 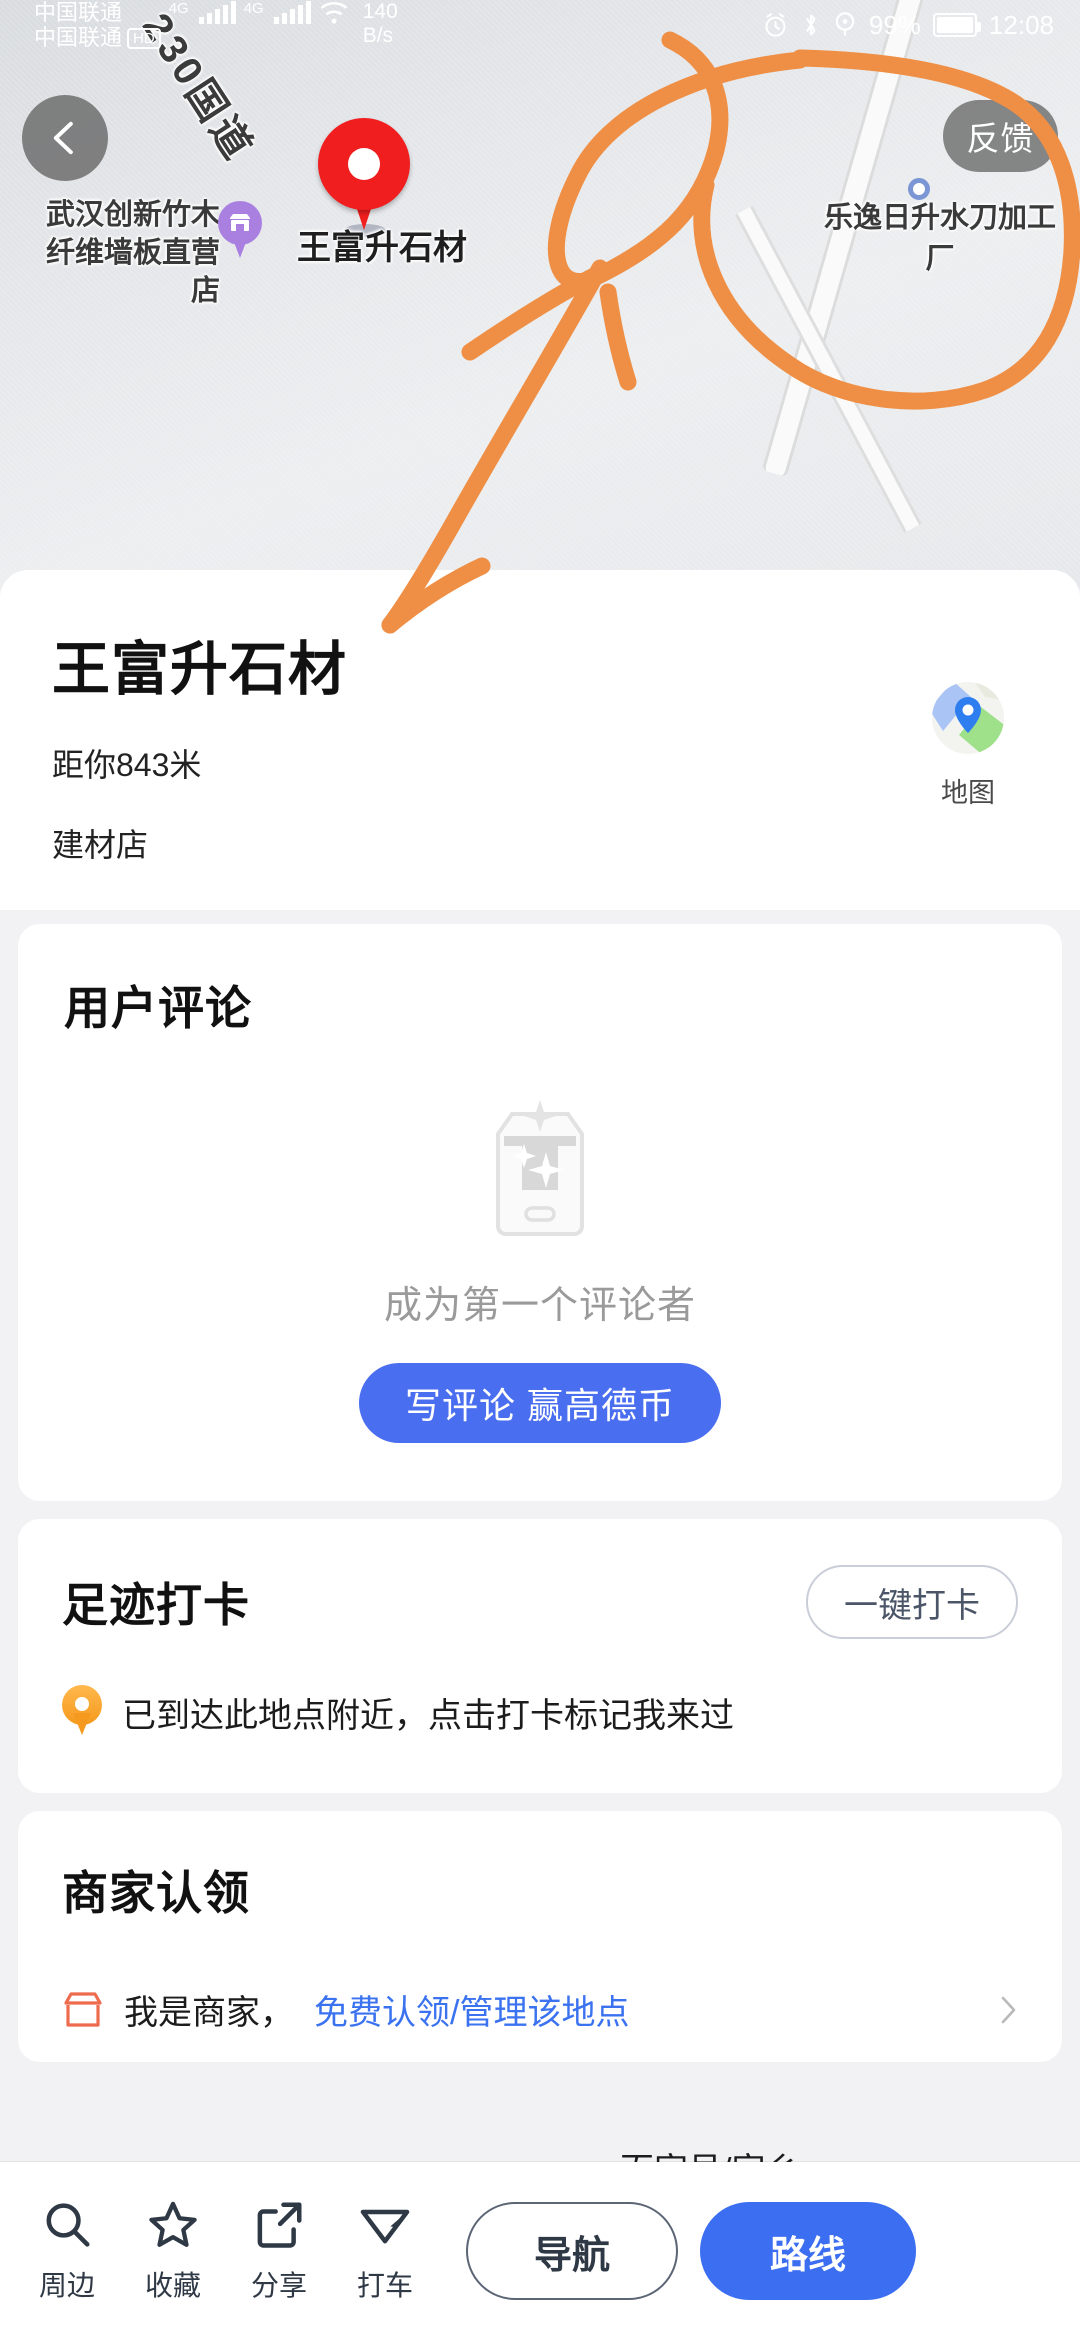 I want to click on poi-header-card: 王富升石材 距你843米 建材店 地图, so click(x=540, y=740).